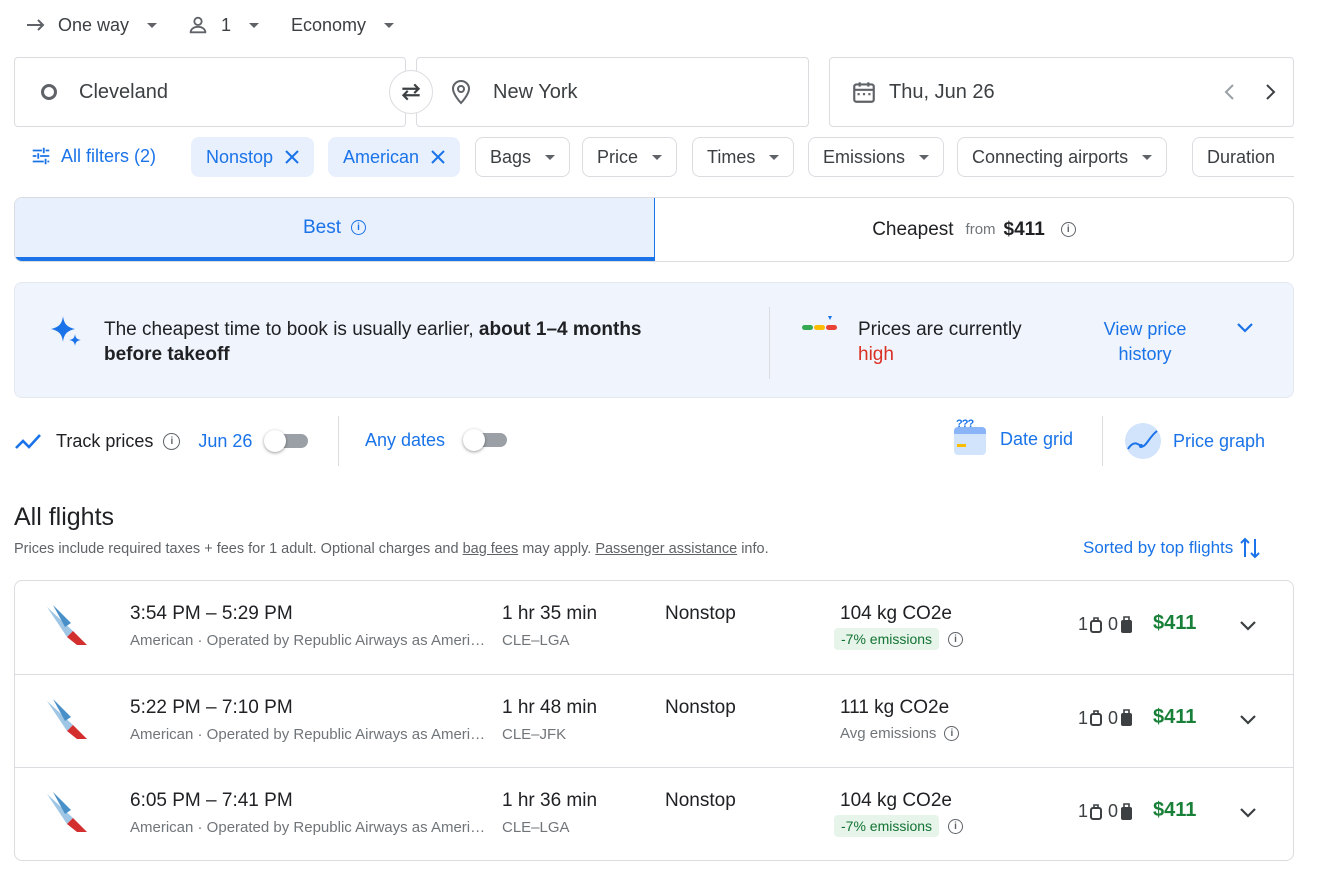  What do you see at coordinates (511, 156) in the screenshot?
I see `filter-chip-label: Bags` at bounding box center [511, 156].